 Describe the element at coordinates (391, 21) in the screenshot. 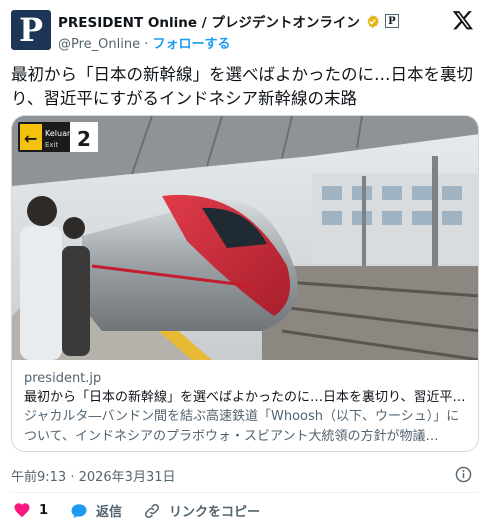

I see `affiliate-badge: P` at that location.